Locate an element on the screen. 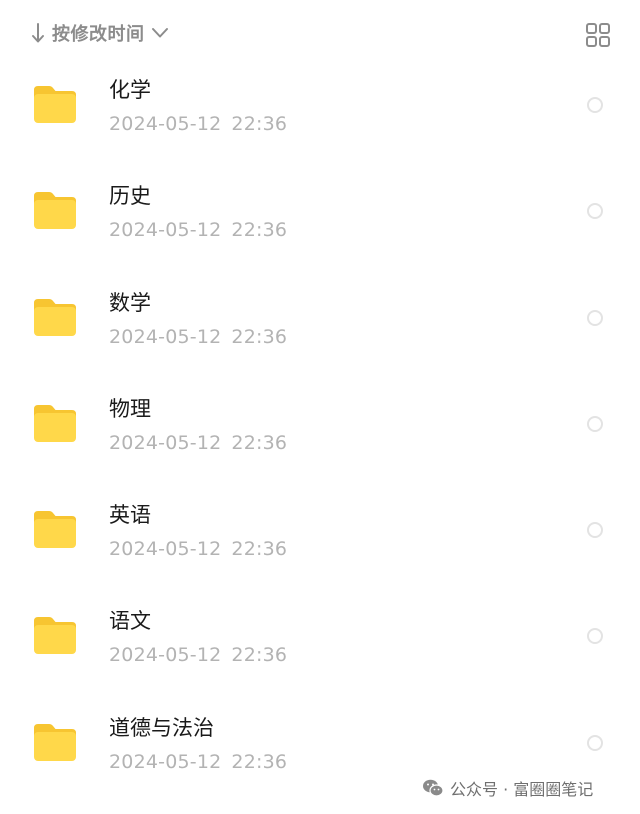  arrow-down-icon is located at coordinates (38, 33).